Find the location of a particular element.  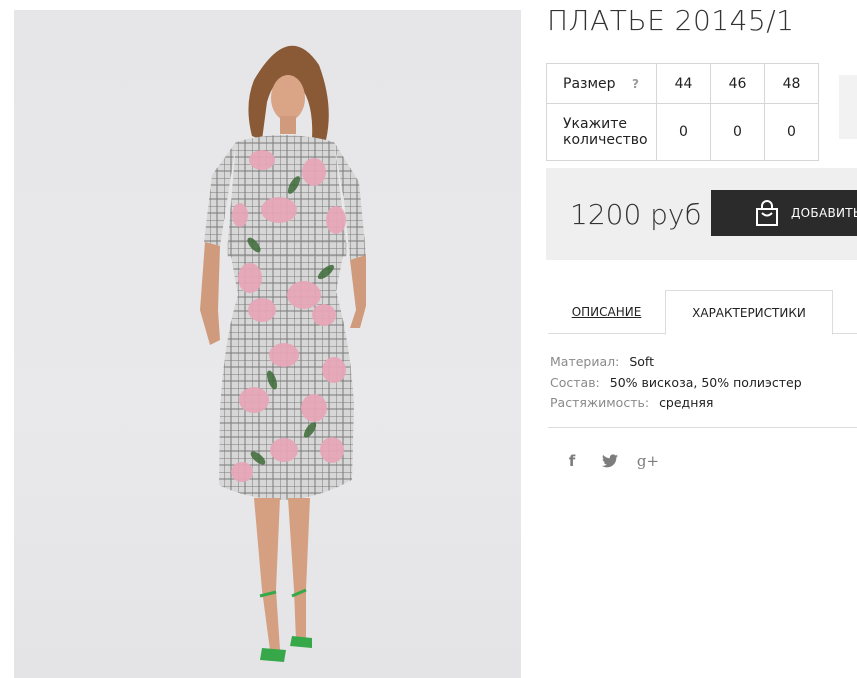

product-tabs: ОПИСАНИЕ ХАРАКТЕРИСТИКИ is located at coordinates (702, 312).